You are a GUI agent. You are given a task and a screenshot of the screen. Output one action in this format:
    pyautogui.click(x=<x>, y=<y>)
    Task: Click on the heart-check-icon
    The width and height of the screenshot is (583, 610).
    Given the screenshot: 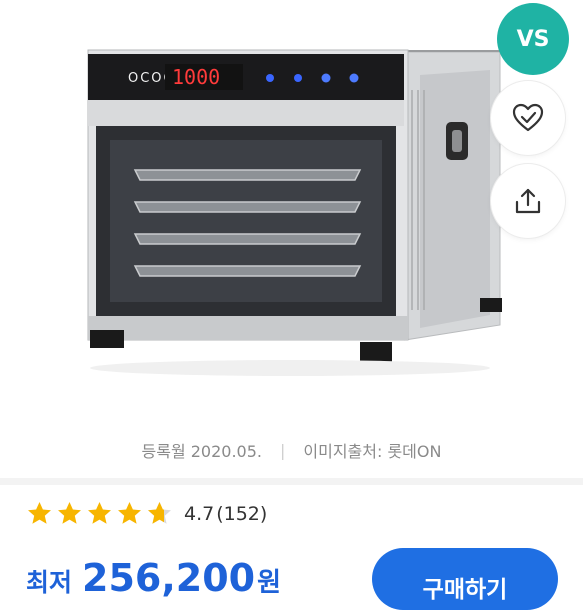 What is the action you would take?
    pyautogui.click(x=528, y=117)
    